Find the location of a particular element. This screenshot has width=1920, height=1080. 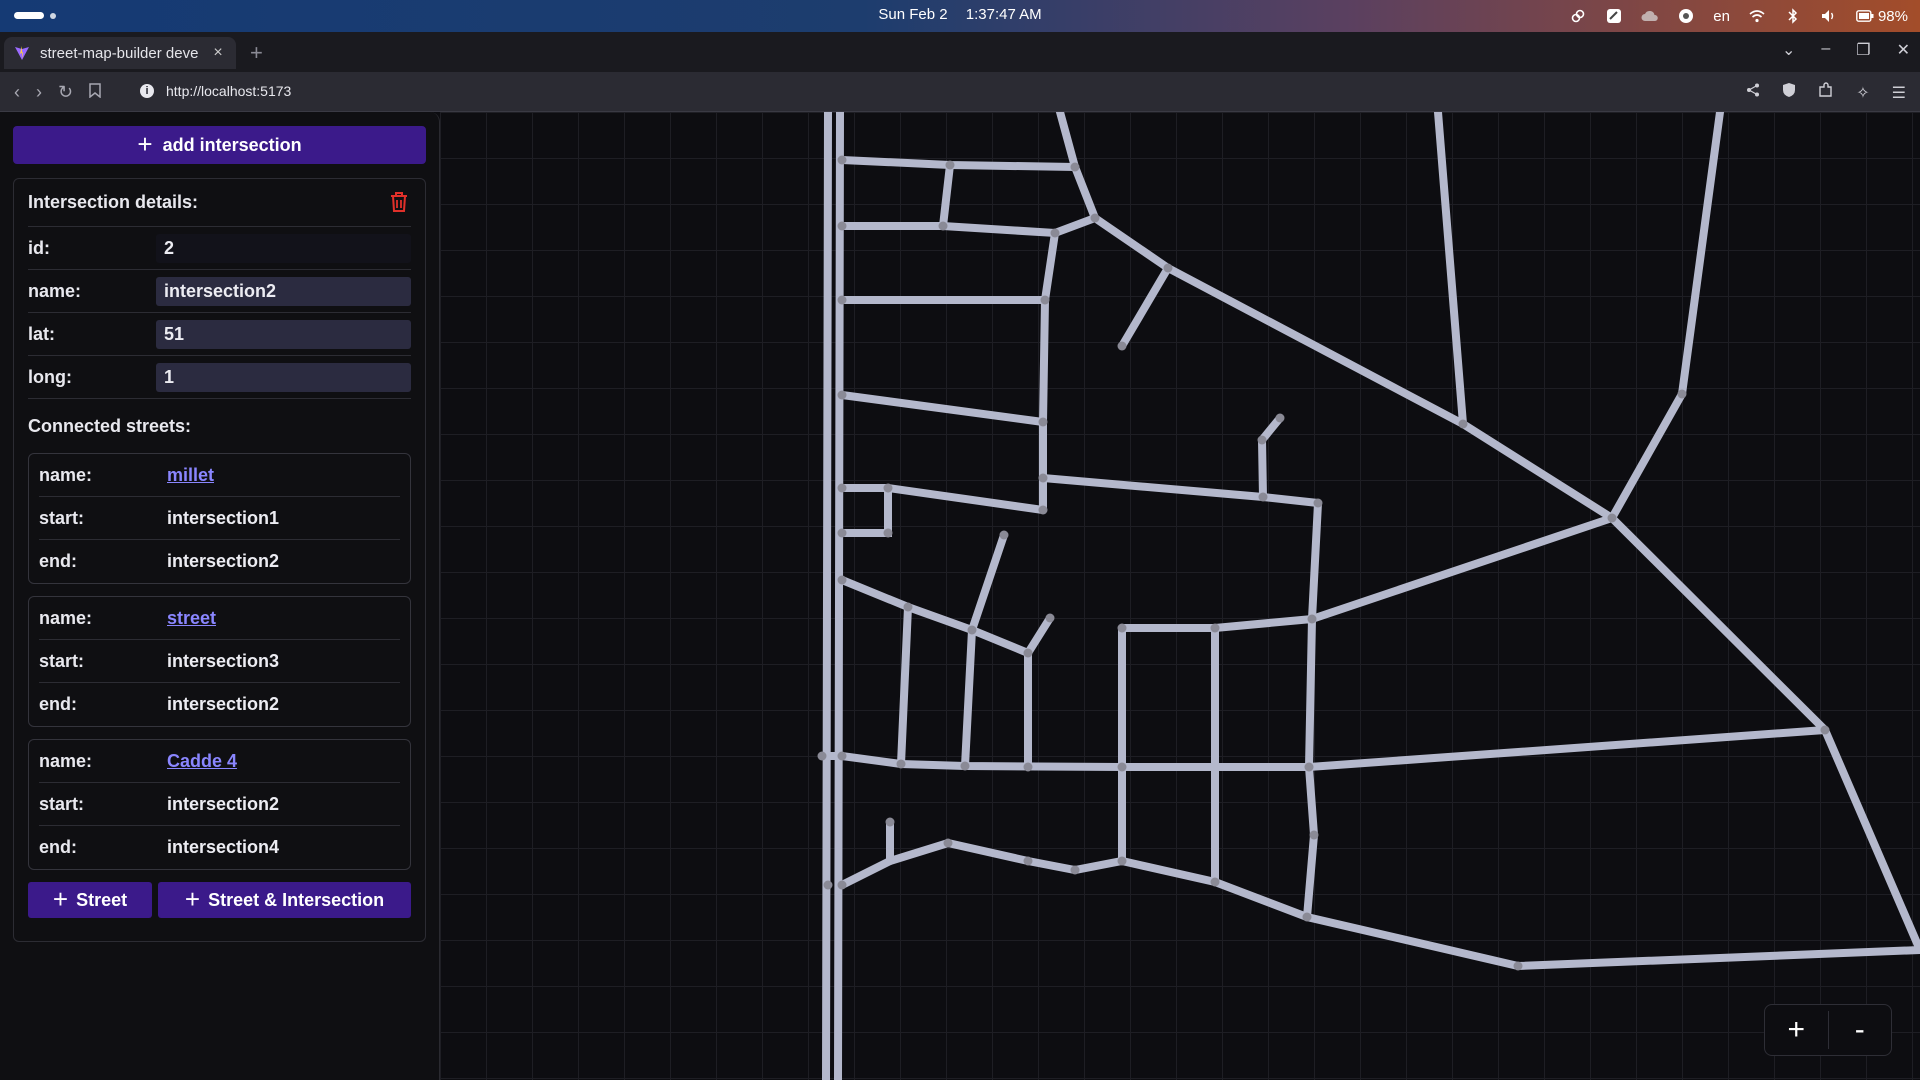

address-bar: i http://localhost:5173 is located at coordinates (215, 91).